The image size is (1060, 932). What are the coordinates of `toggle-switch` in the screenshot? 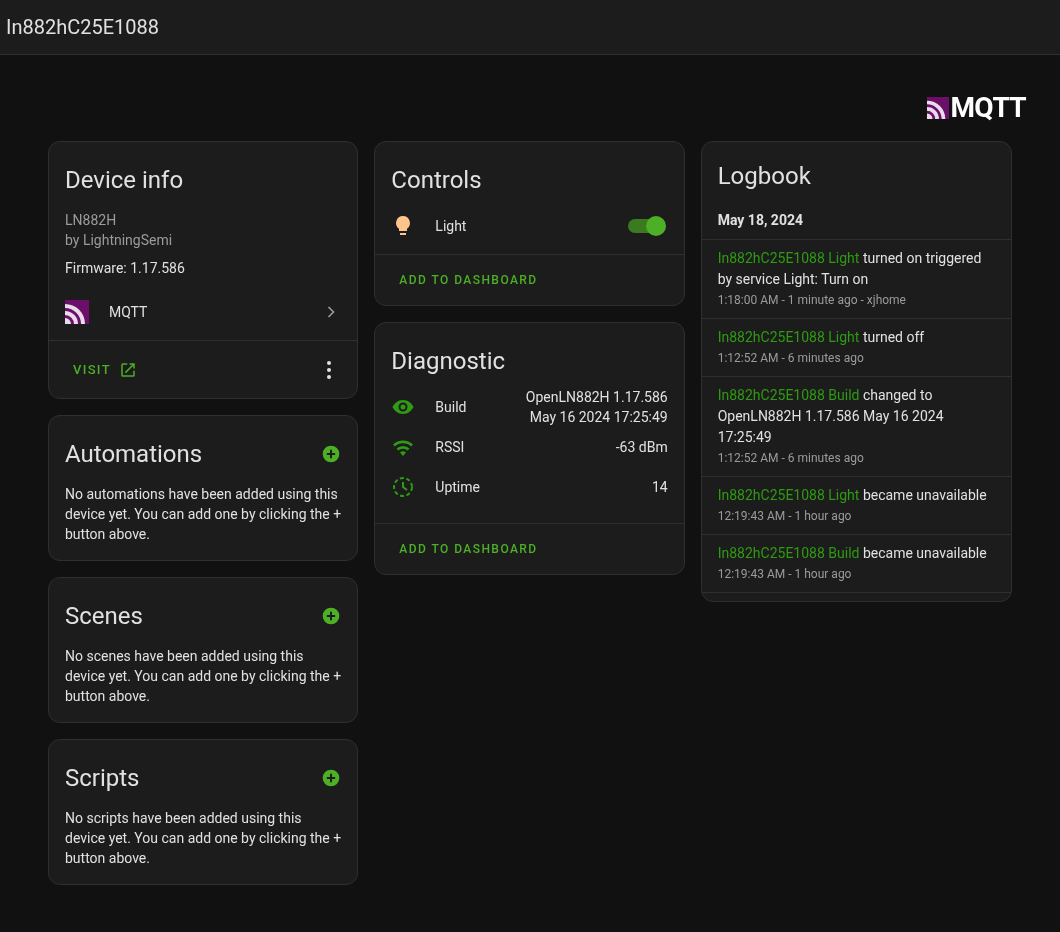 It's located at (645, 226).